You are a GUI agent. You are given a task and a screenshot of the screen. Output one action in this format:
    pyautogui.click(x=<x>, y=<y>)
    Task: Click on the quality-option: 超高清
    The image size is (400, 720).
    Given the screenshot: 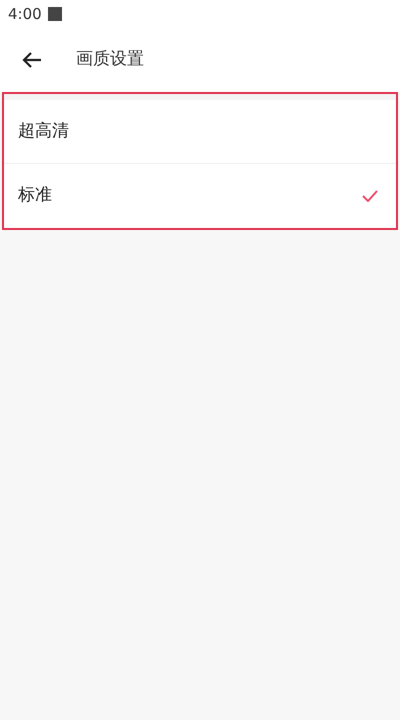 What is the action you would take?
    pyautogui.click(x=200, y=132)
    